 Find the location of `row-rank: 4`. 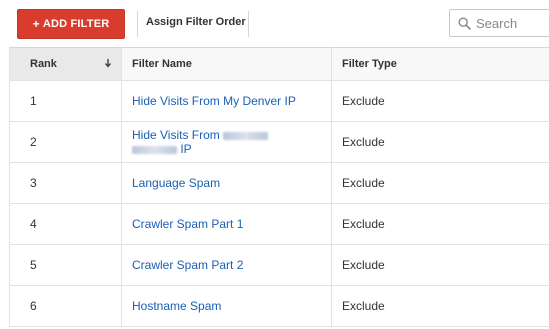

row-rank: 4 is located at coordinates (65, 224).